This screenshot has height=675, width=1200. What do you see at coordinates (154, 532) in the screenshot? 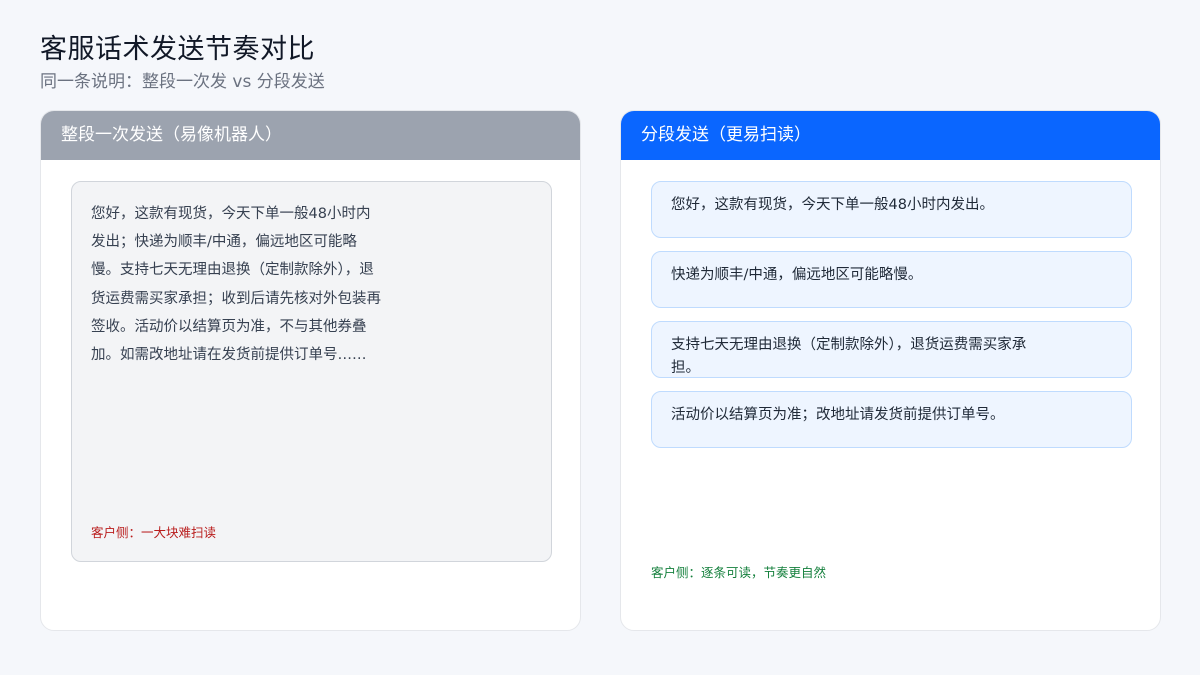
I see `single-block-note: 客户侧：一大块难扫读` at bounding box center [154, 532].